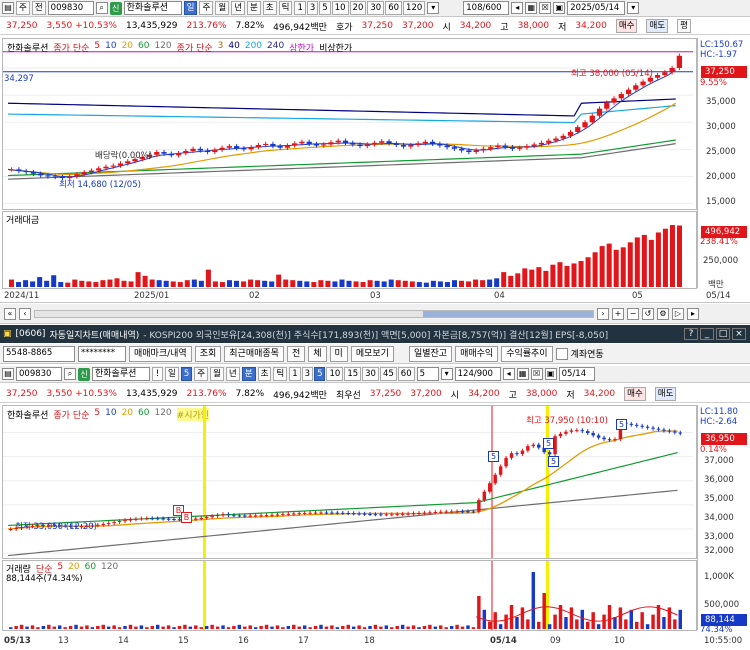 The width and height of the screenshot is (750, 650). What do you see at coordinates (349, 250) in the screenshot?
I see `top-volume-plot: 거래대금` at bounding box center [349, 250].